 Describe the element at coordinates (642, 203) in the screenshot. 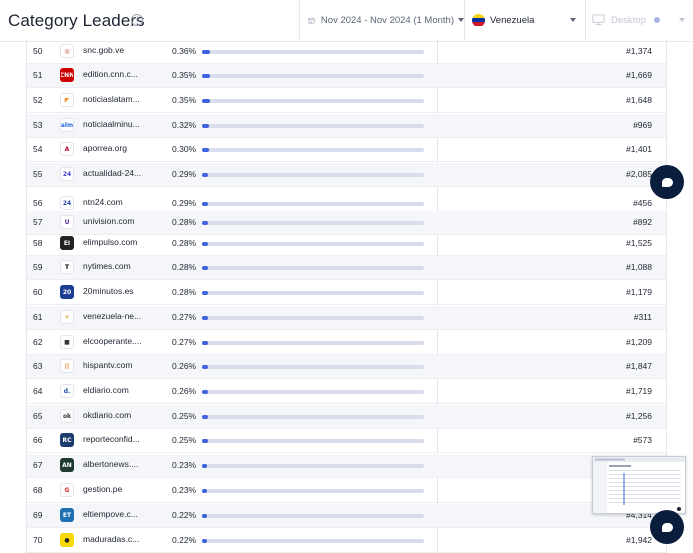

I see `row-global-rank: #456` at that location.